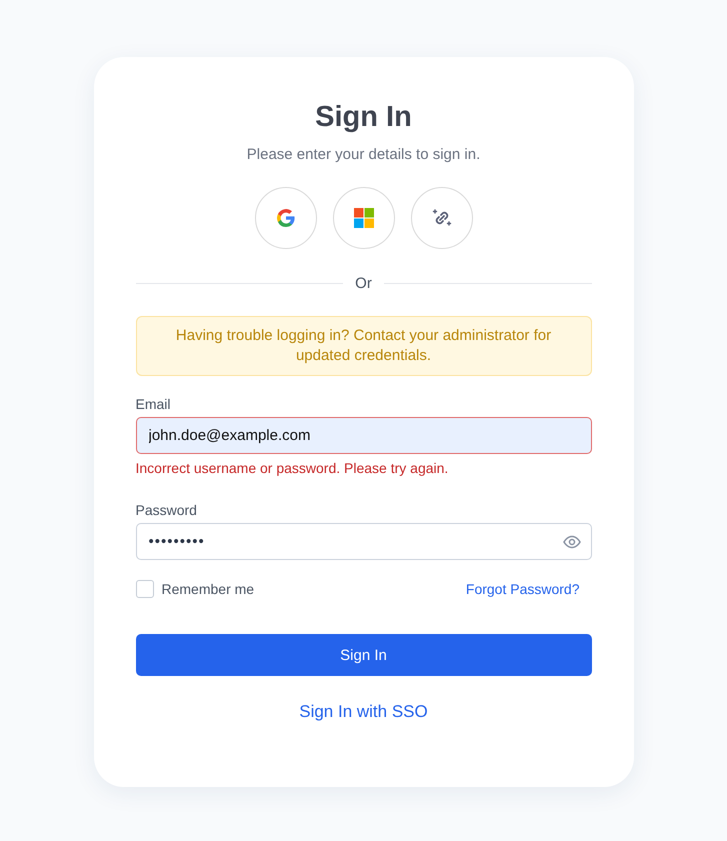  I want to click on remember-label: Remember me, so click(208, 589).